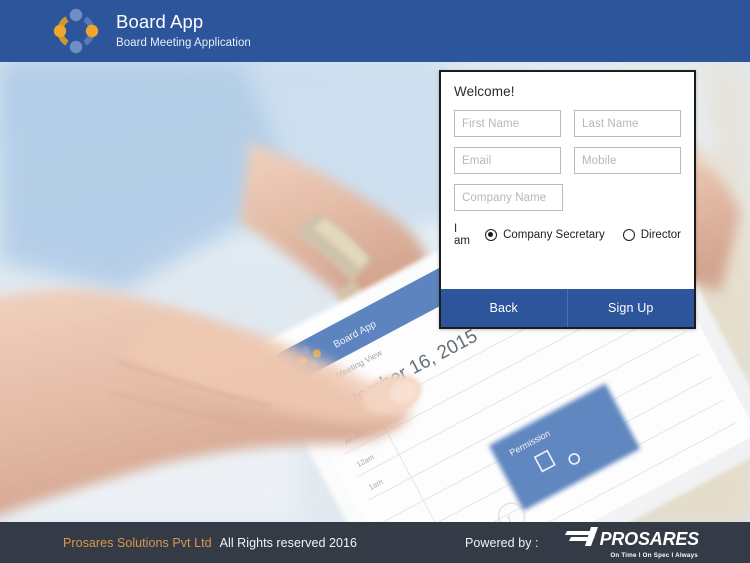  I want to click on mobile-placeholder: Mobile, so click(599, 160).